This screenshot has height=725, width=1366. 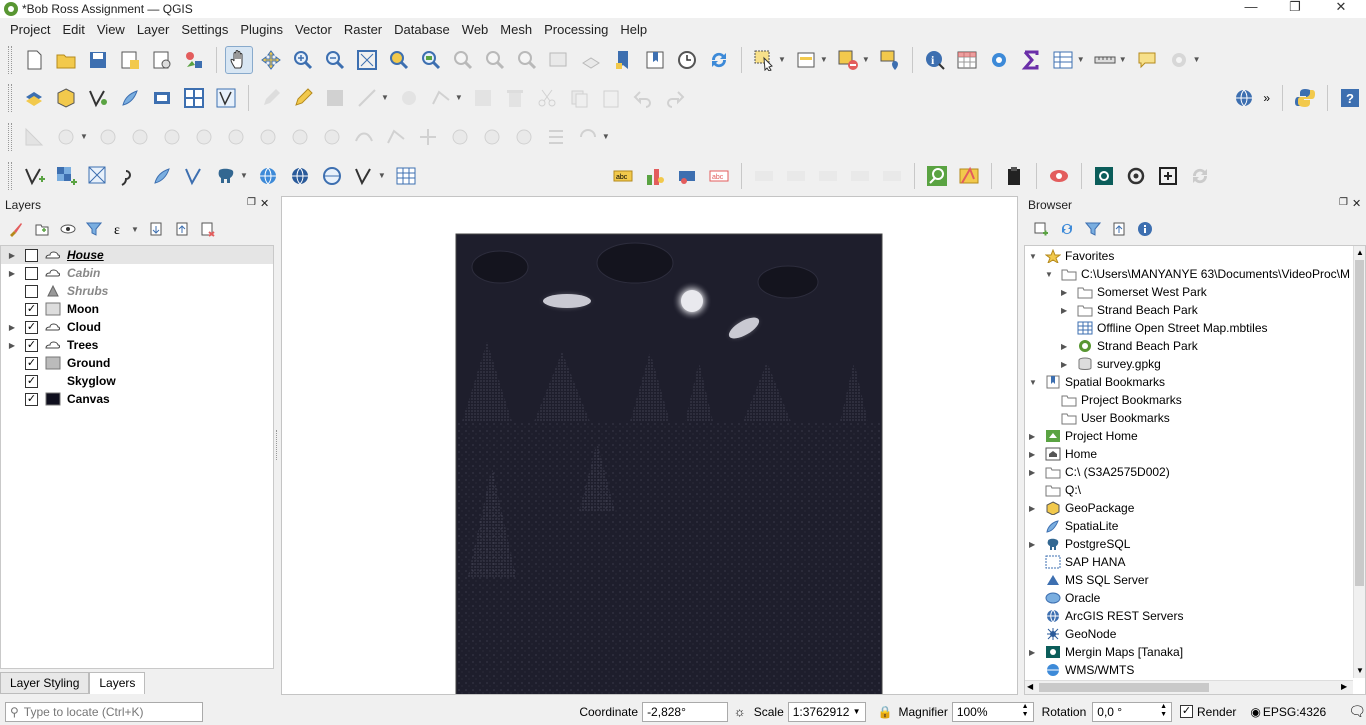 I want to click on layer-row: ▶ ✓ Cloud, so click(x=137, y=327).